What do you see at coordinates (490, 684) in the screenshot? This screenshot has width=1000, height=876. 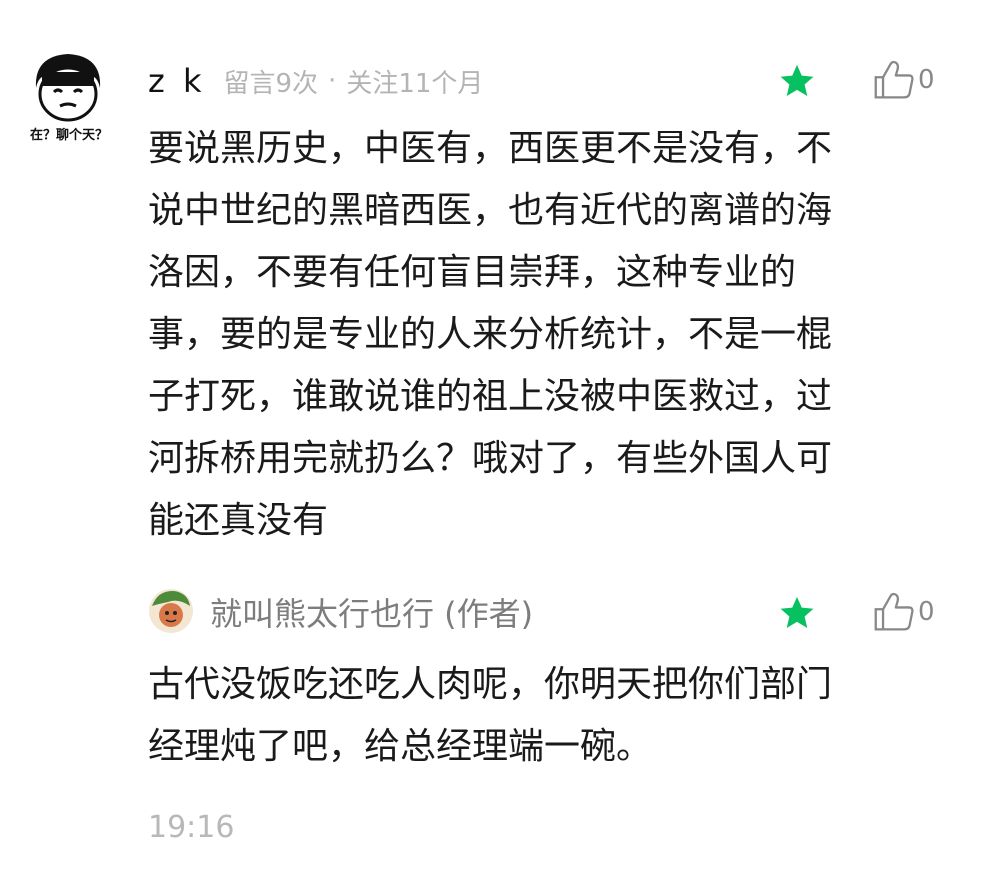 I see `reply-line: 古代没饭吃还吃人肉呢，你明天把你们部门` at bounding box center [490, 684].